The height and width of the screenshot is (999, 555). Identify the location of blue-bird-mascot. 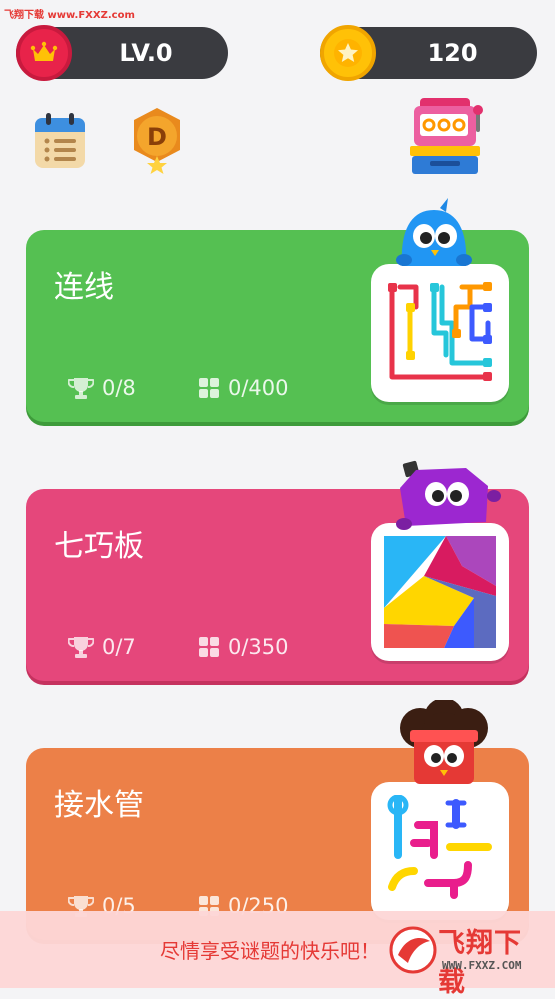
(434, 235).